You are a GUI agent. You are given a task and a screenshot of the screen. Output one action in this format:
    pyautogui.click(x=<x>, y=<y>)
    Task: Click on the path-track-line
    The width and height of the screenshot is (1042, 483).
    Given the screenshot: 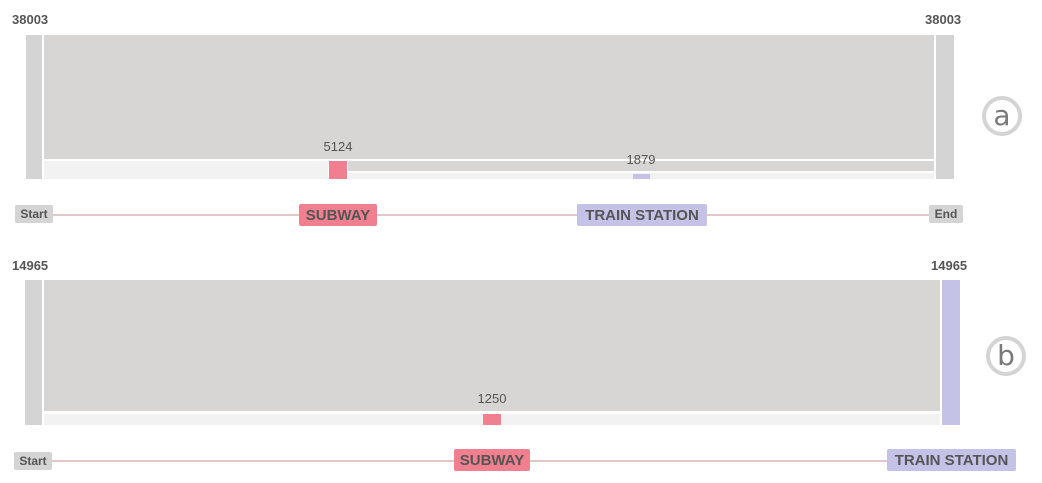 What is the action you would take?
    pyautogui.click(x=492, y=215)
    